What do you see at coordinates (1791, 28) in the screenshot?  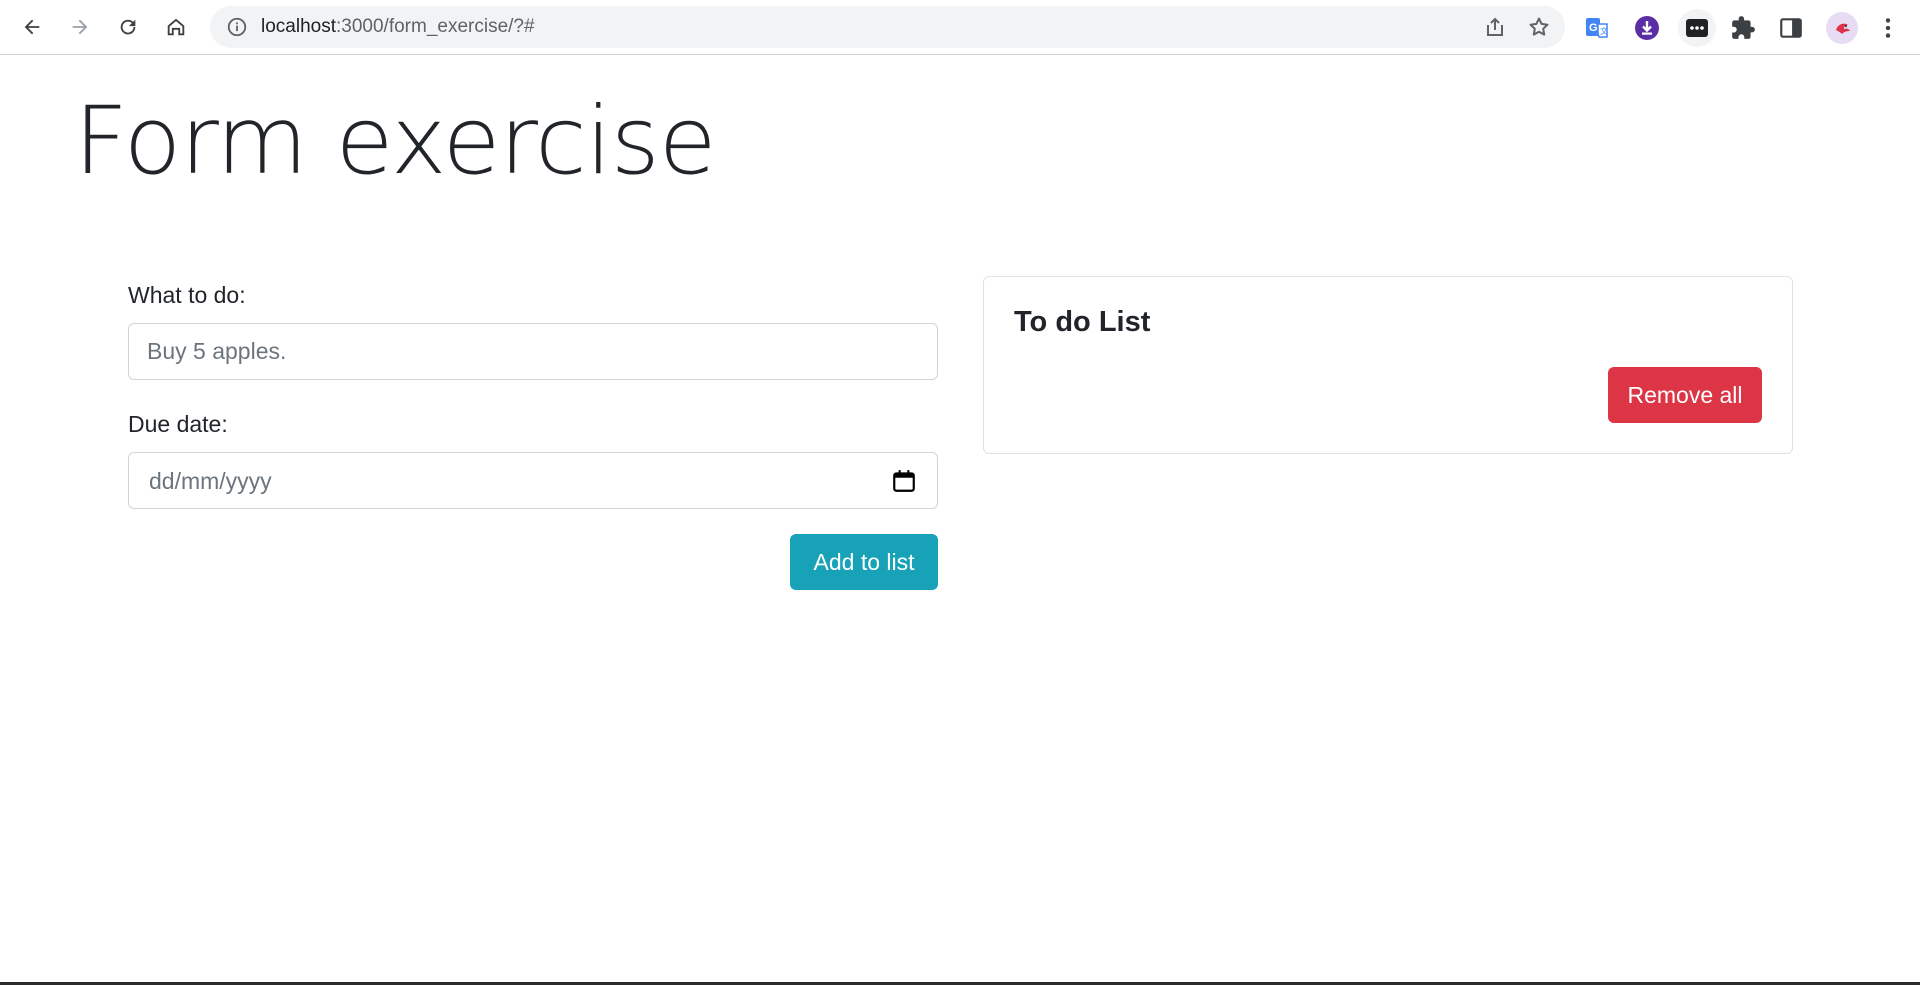 I see `side-panel-icon` at bounding box center [1791, 28].